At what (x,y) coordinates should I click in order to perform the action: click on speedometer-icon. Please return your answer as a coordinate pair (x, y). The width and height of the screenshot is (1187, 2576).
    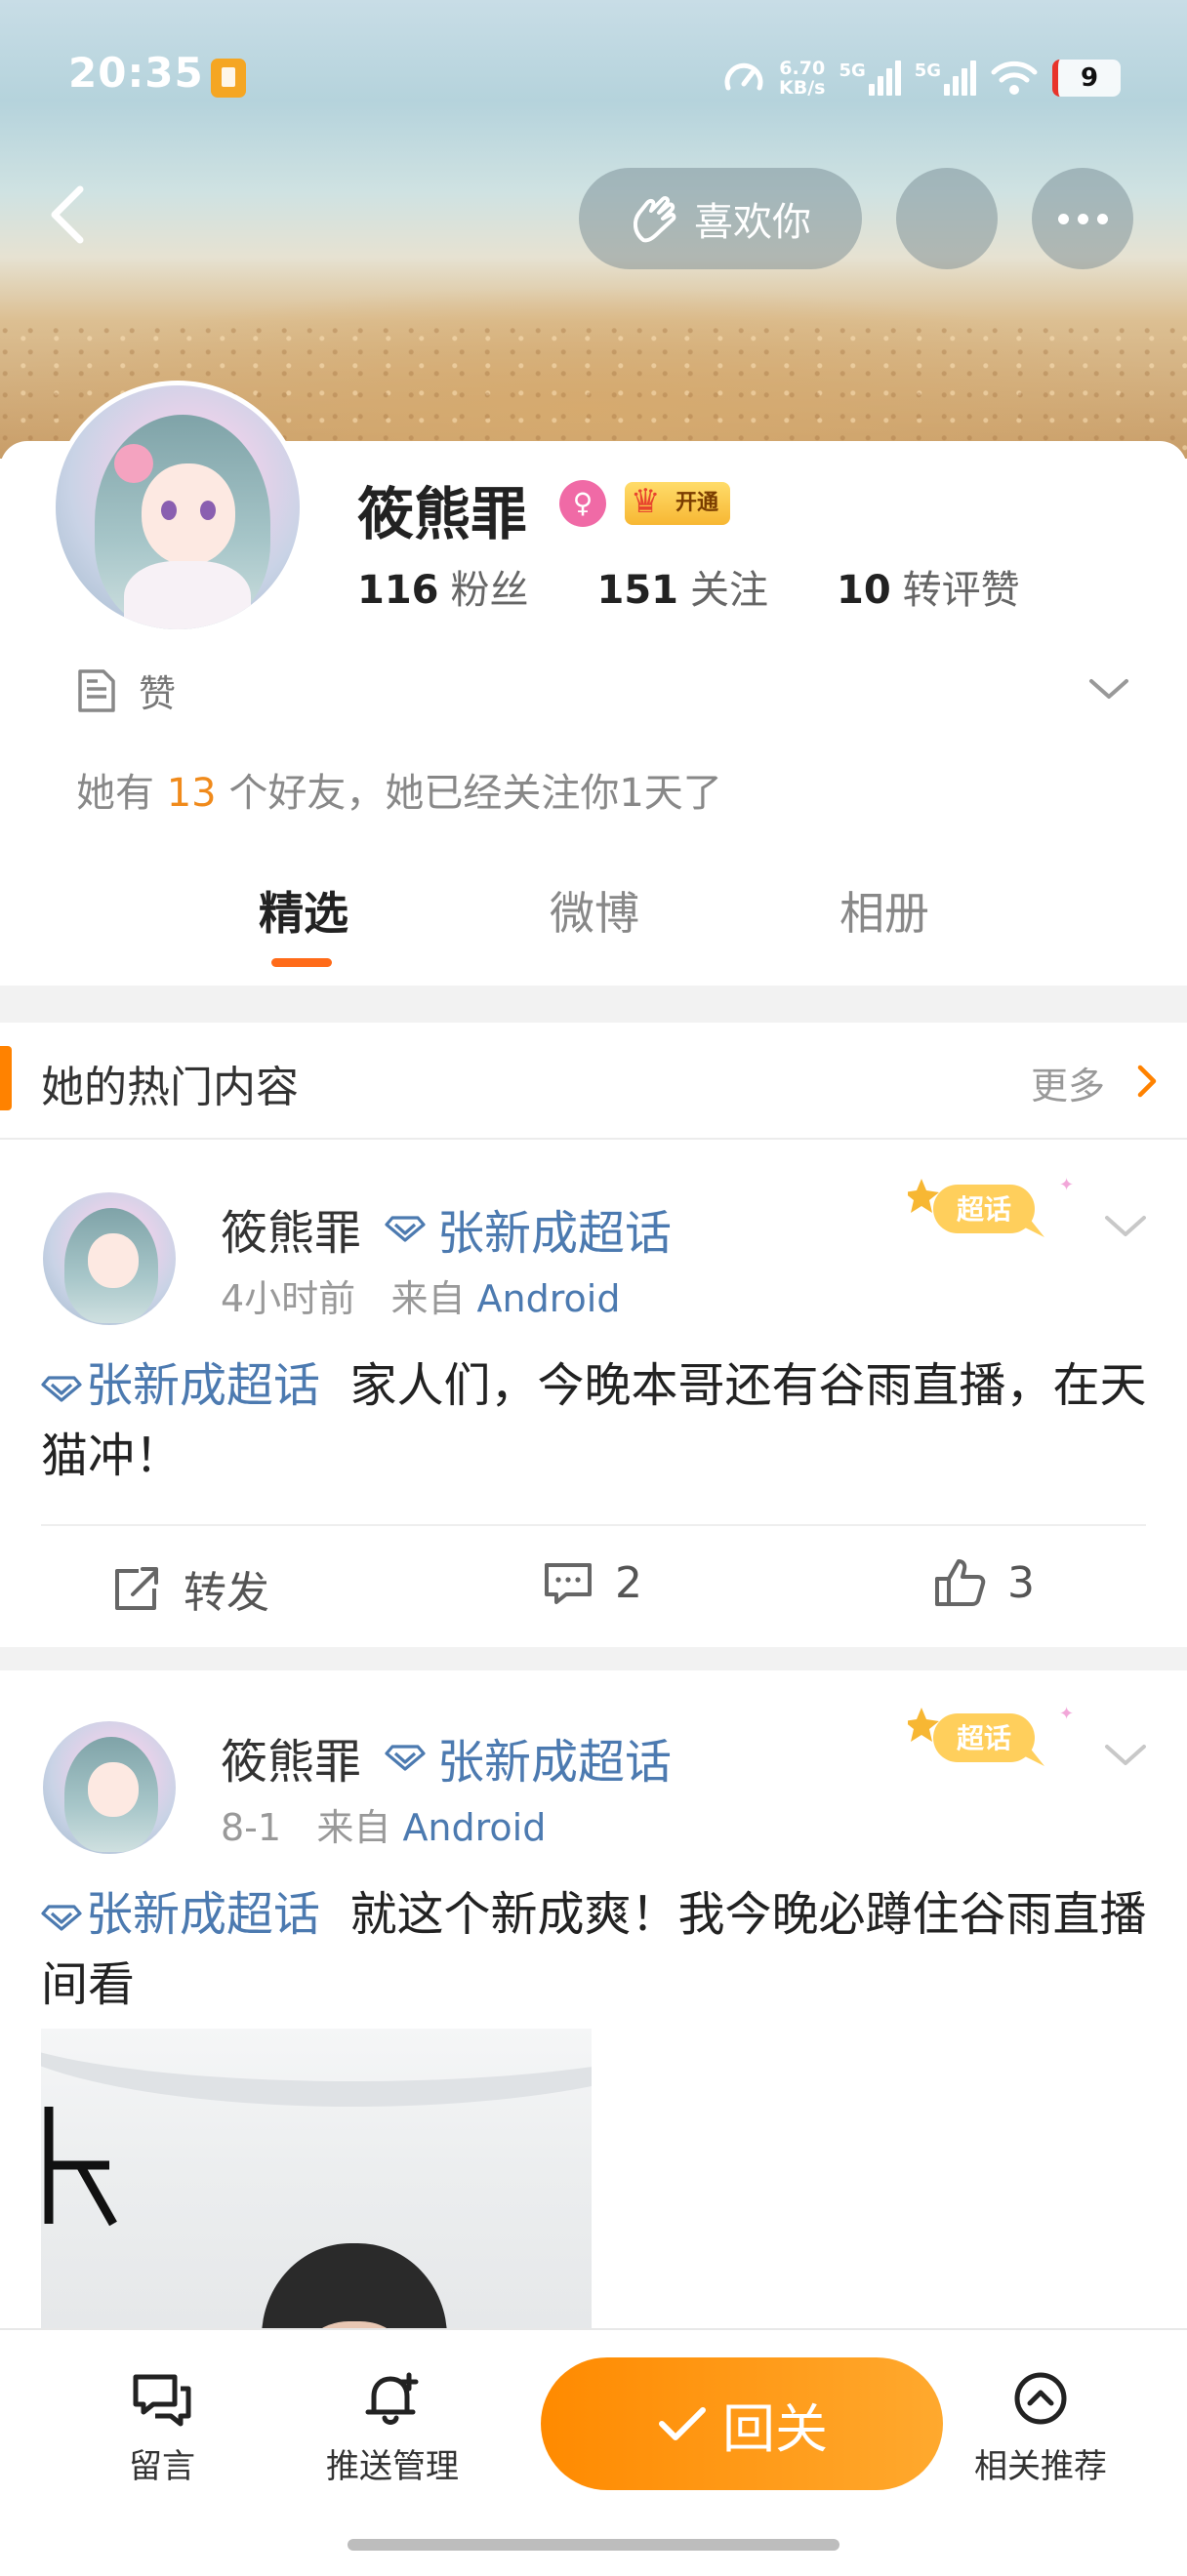
    Looking at the image, I should click on (743, 76).